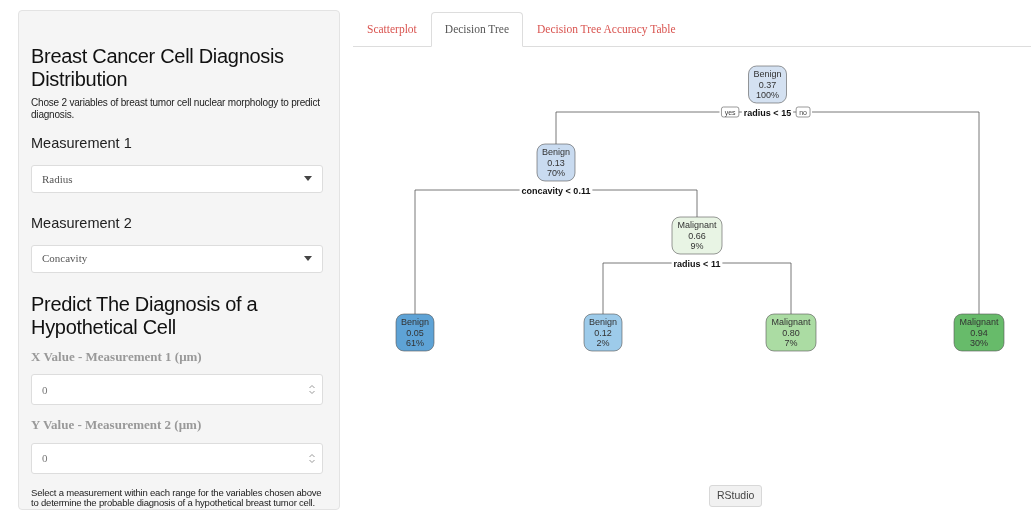 This screenshot has width=1031, height=510. Describe the element at coordinates (117, 356) in the screenshot. I see `field-label: X Value - Measurement 1 (μm)` at that location.